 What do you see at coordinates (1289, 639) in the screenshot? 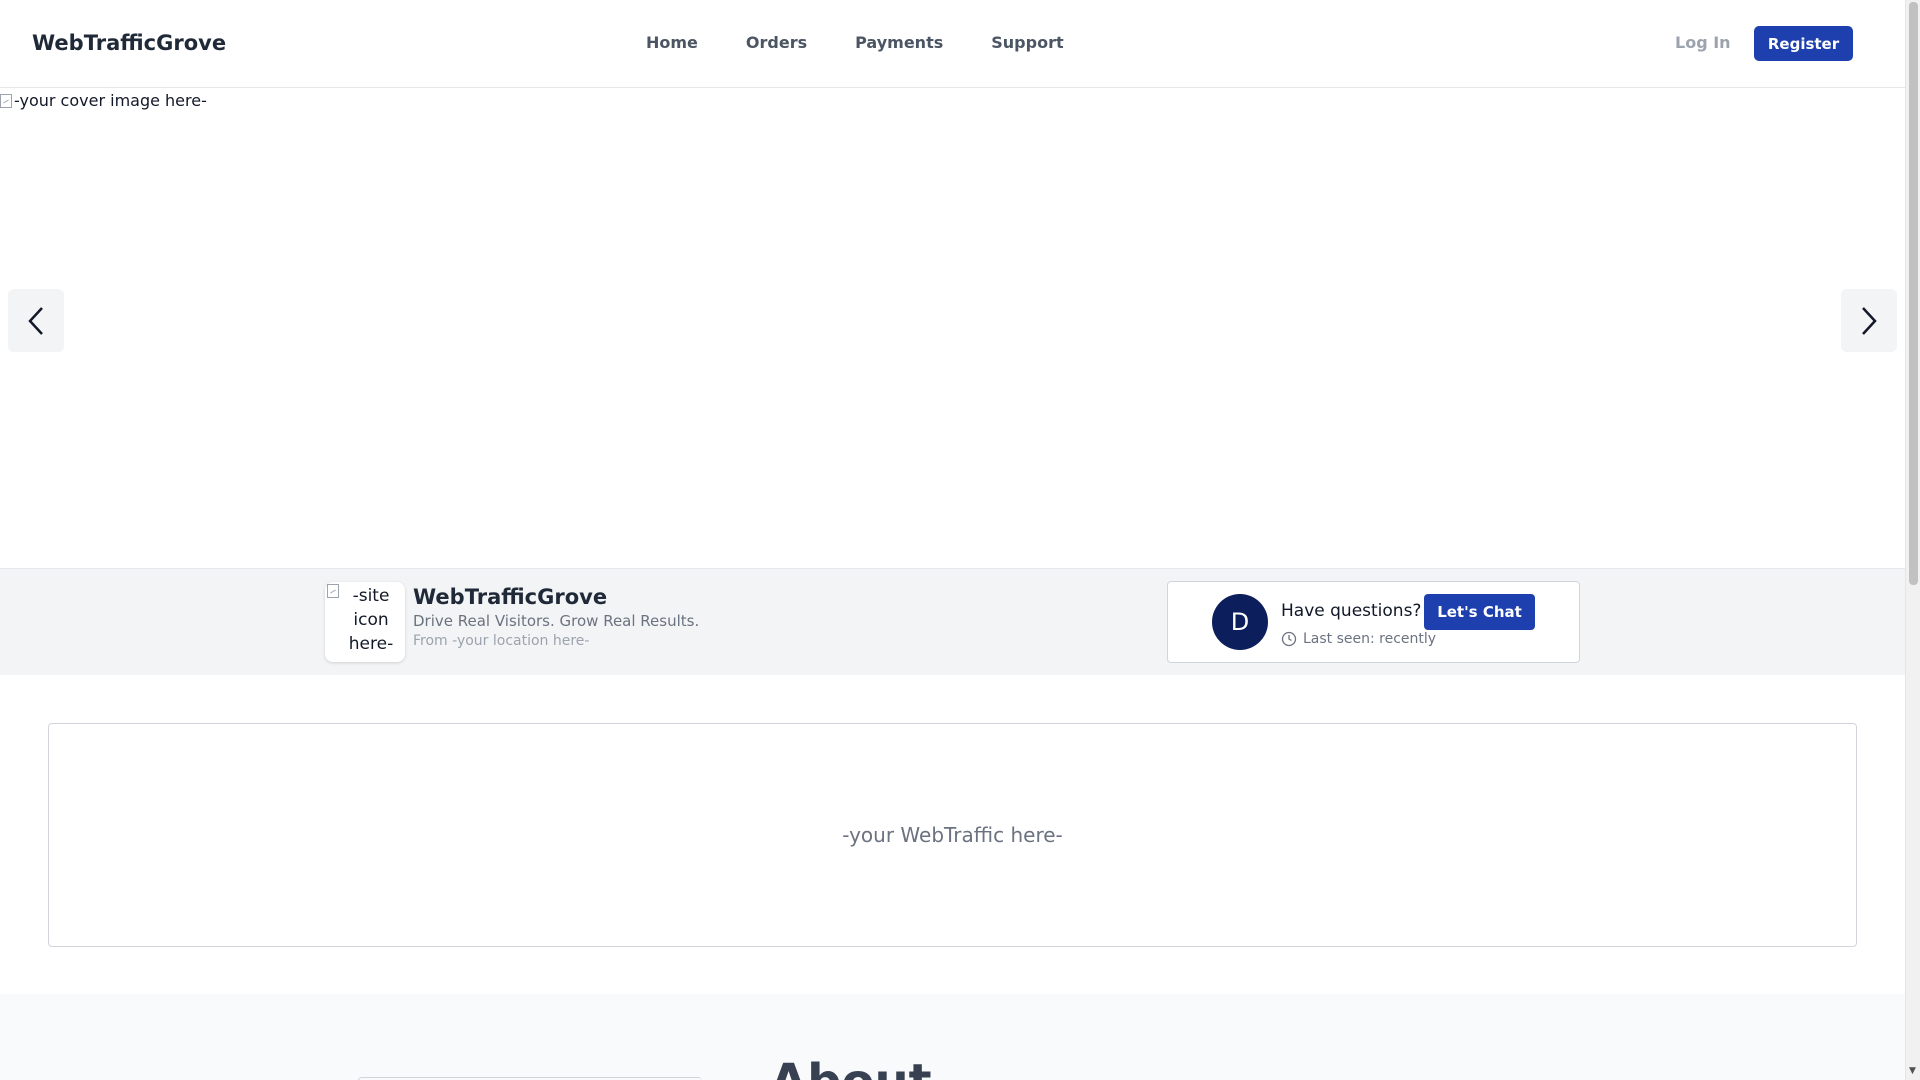
I see `clock-icon` at bounding box center [1289, 639].